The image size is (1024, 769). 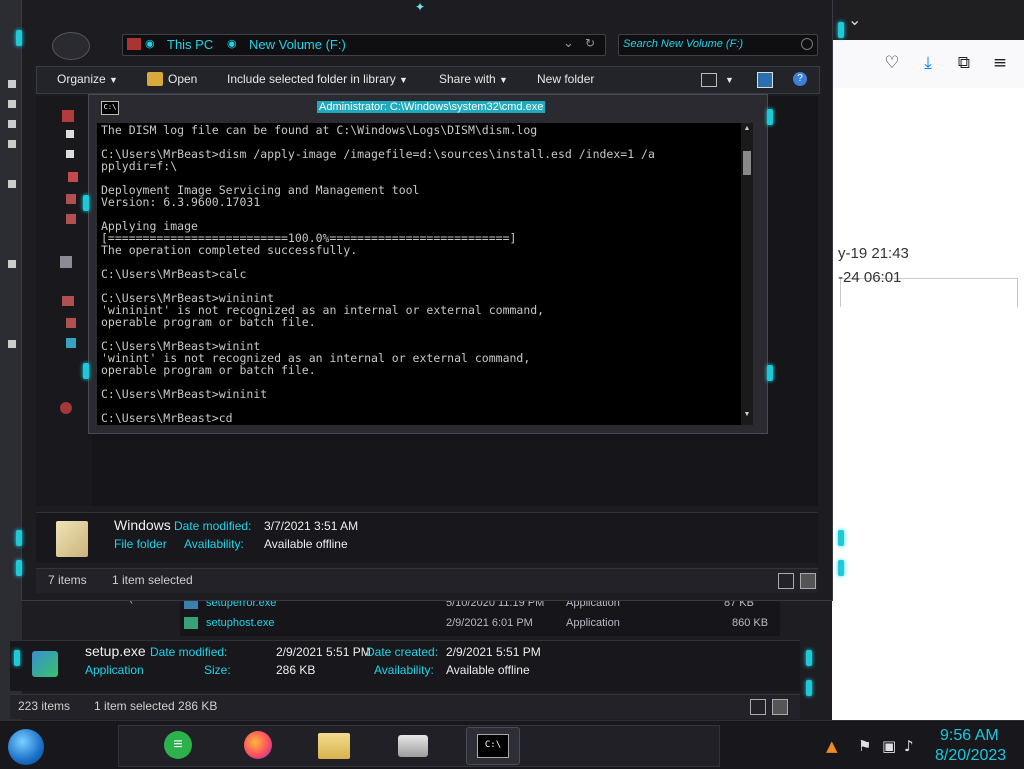 I want to click on help-icon: ?, so click(x=800, y=79).